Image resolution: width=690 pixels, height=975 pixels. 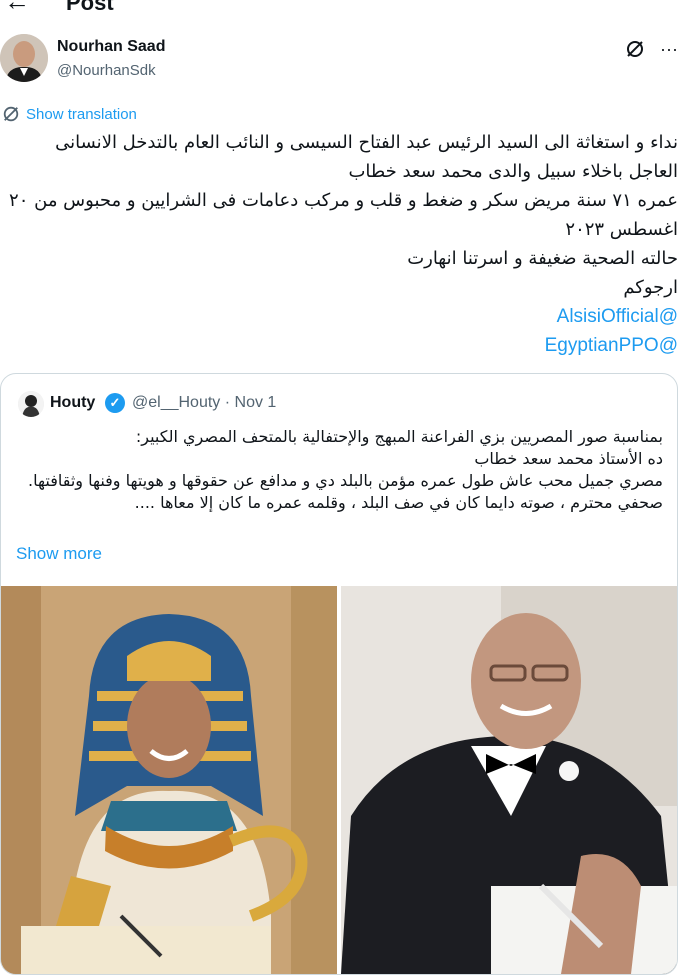 I want to click on mention-link: @AlsisiOfficial, so click(x=617, y=316).